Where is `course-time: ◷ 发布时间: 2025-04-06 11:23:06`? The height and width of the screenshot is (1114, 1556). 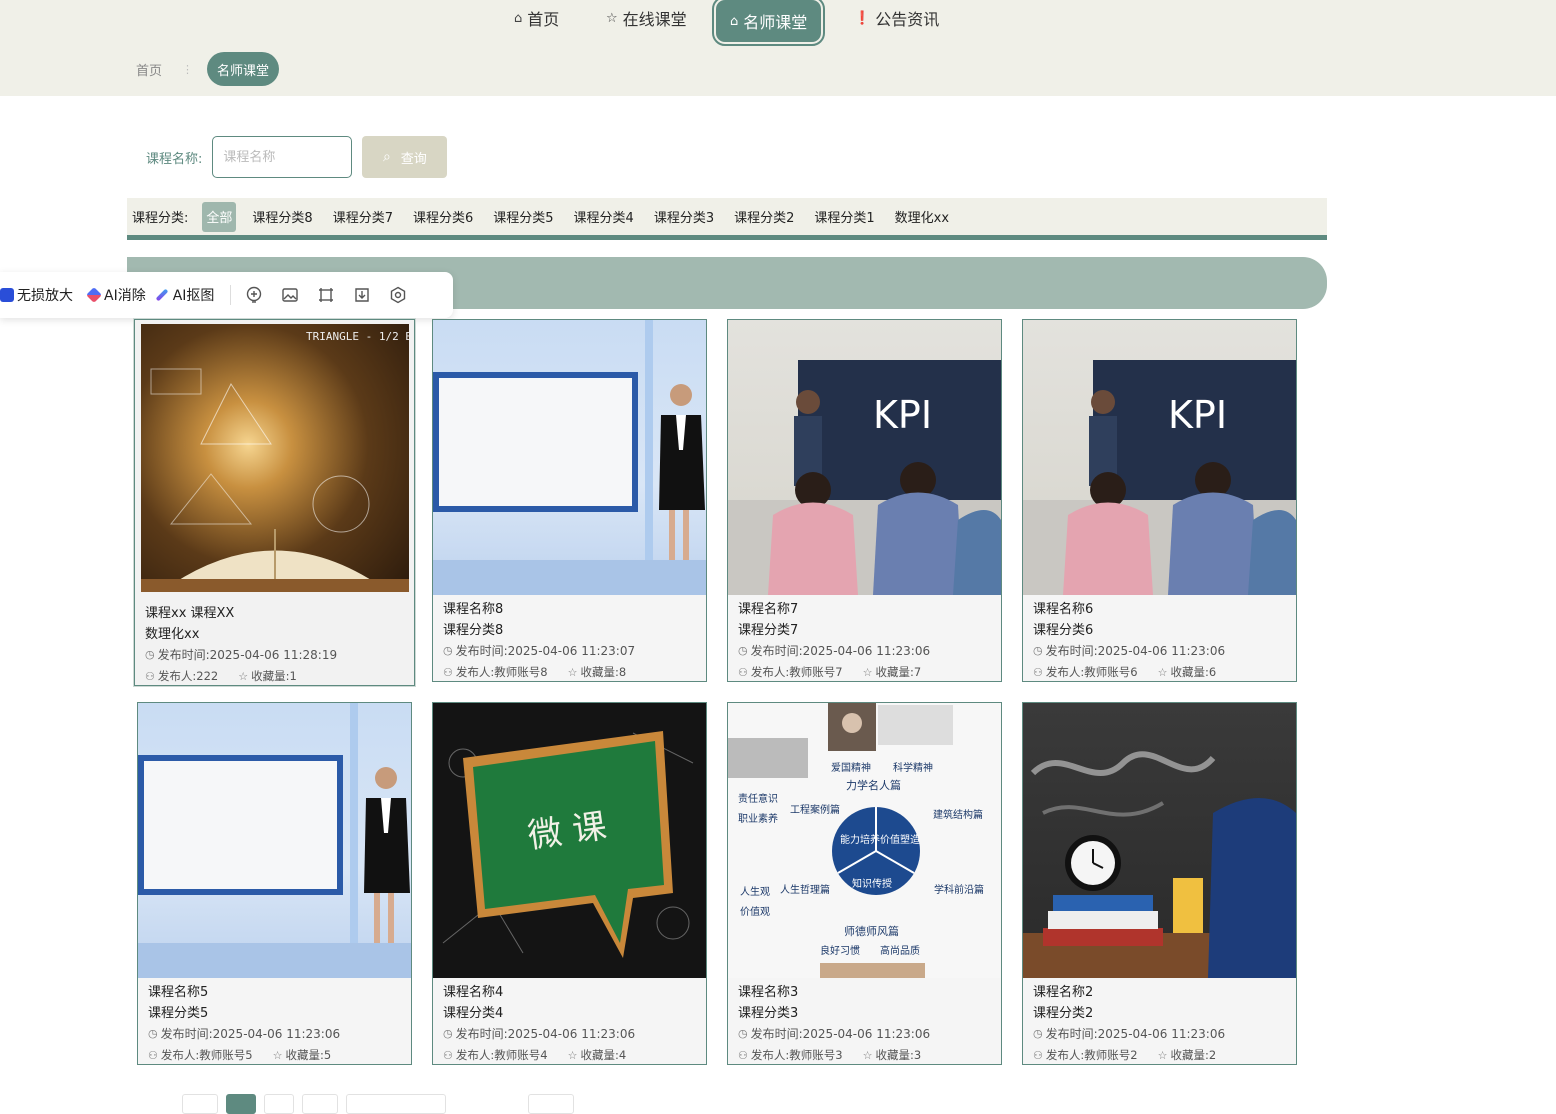
course-time: ◷ 发布时间: 2025-04-06 11:23:06 is located at coordinates (1129, 1033).